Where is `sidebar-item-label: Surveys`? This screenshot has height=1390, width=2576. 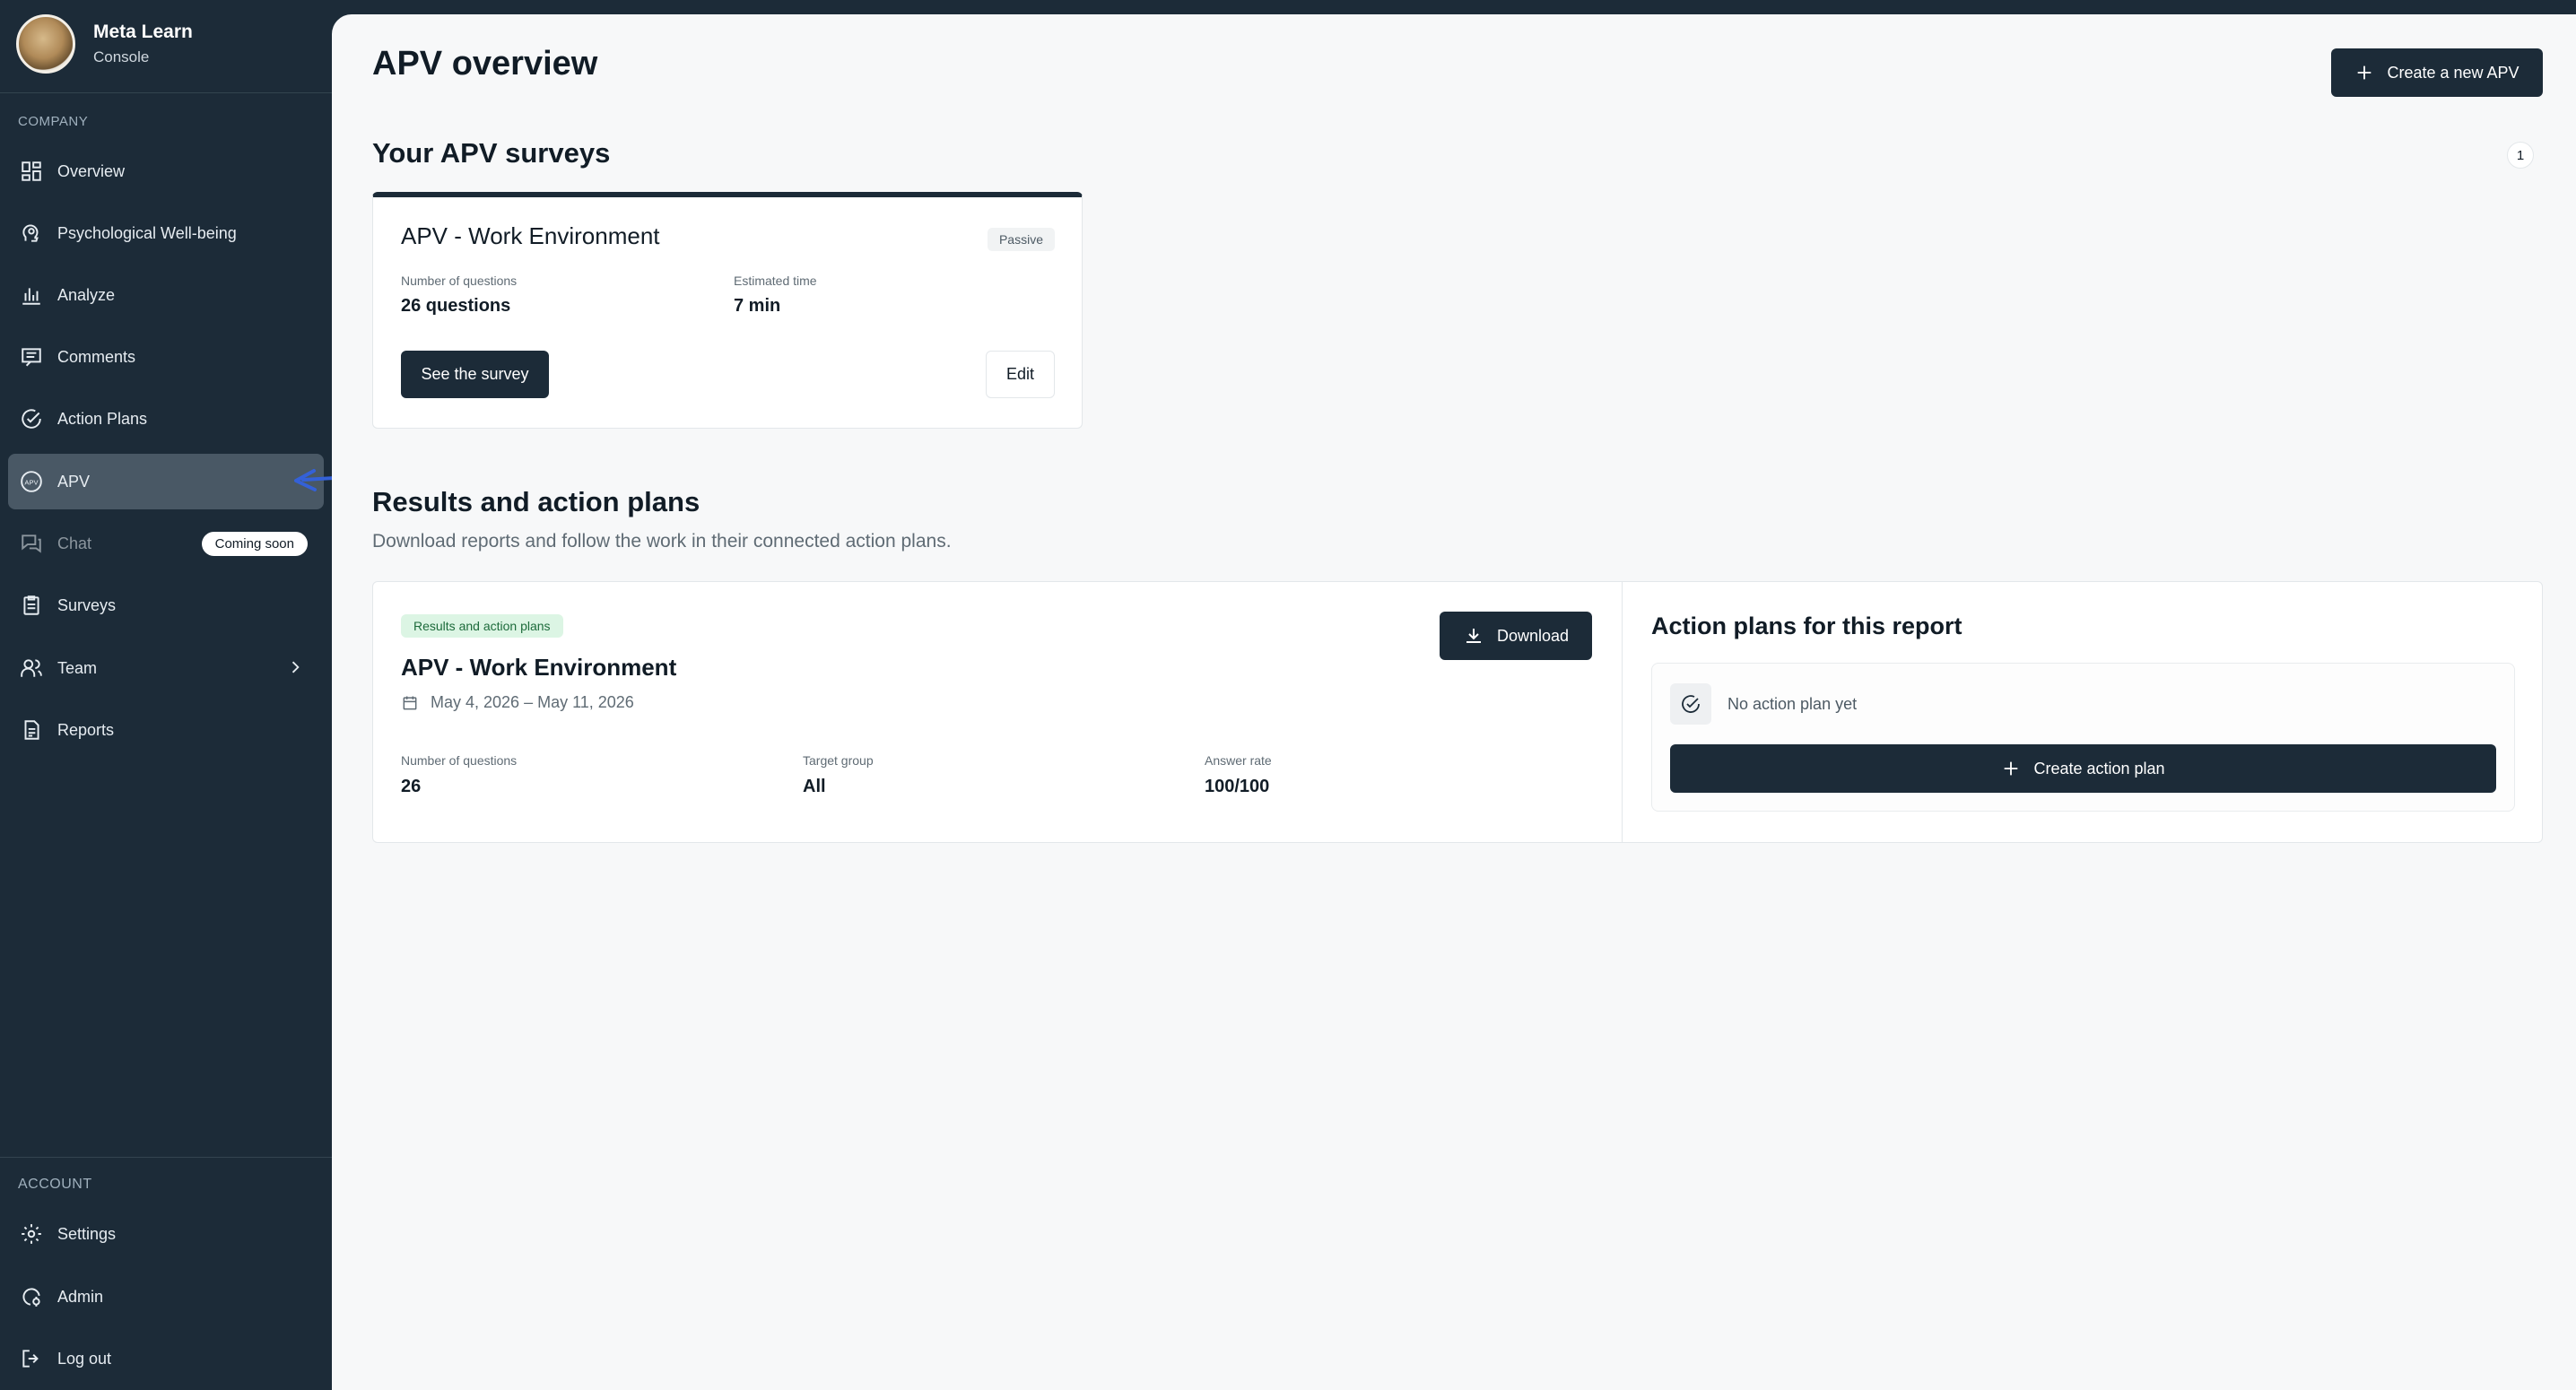
sidebar-item-label: Surveys is located at coordinates (87, 604).